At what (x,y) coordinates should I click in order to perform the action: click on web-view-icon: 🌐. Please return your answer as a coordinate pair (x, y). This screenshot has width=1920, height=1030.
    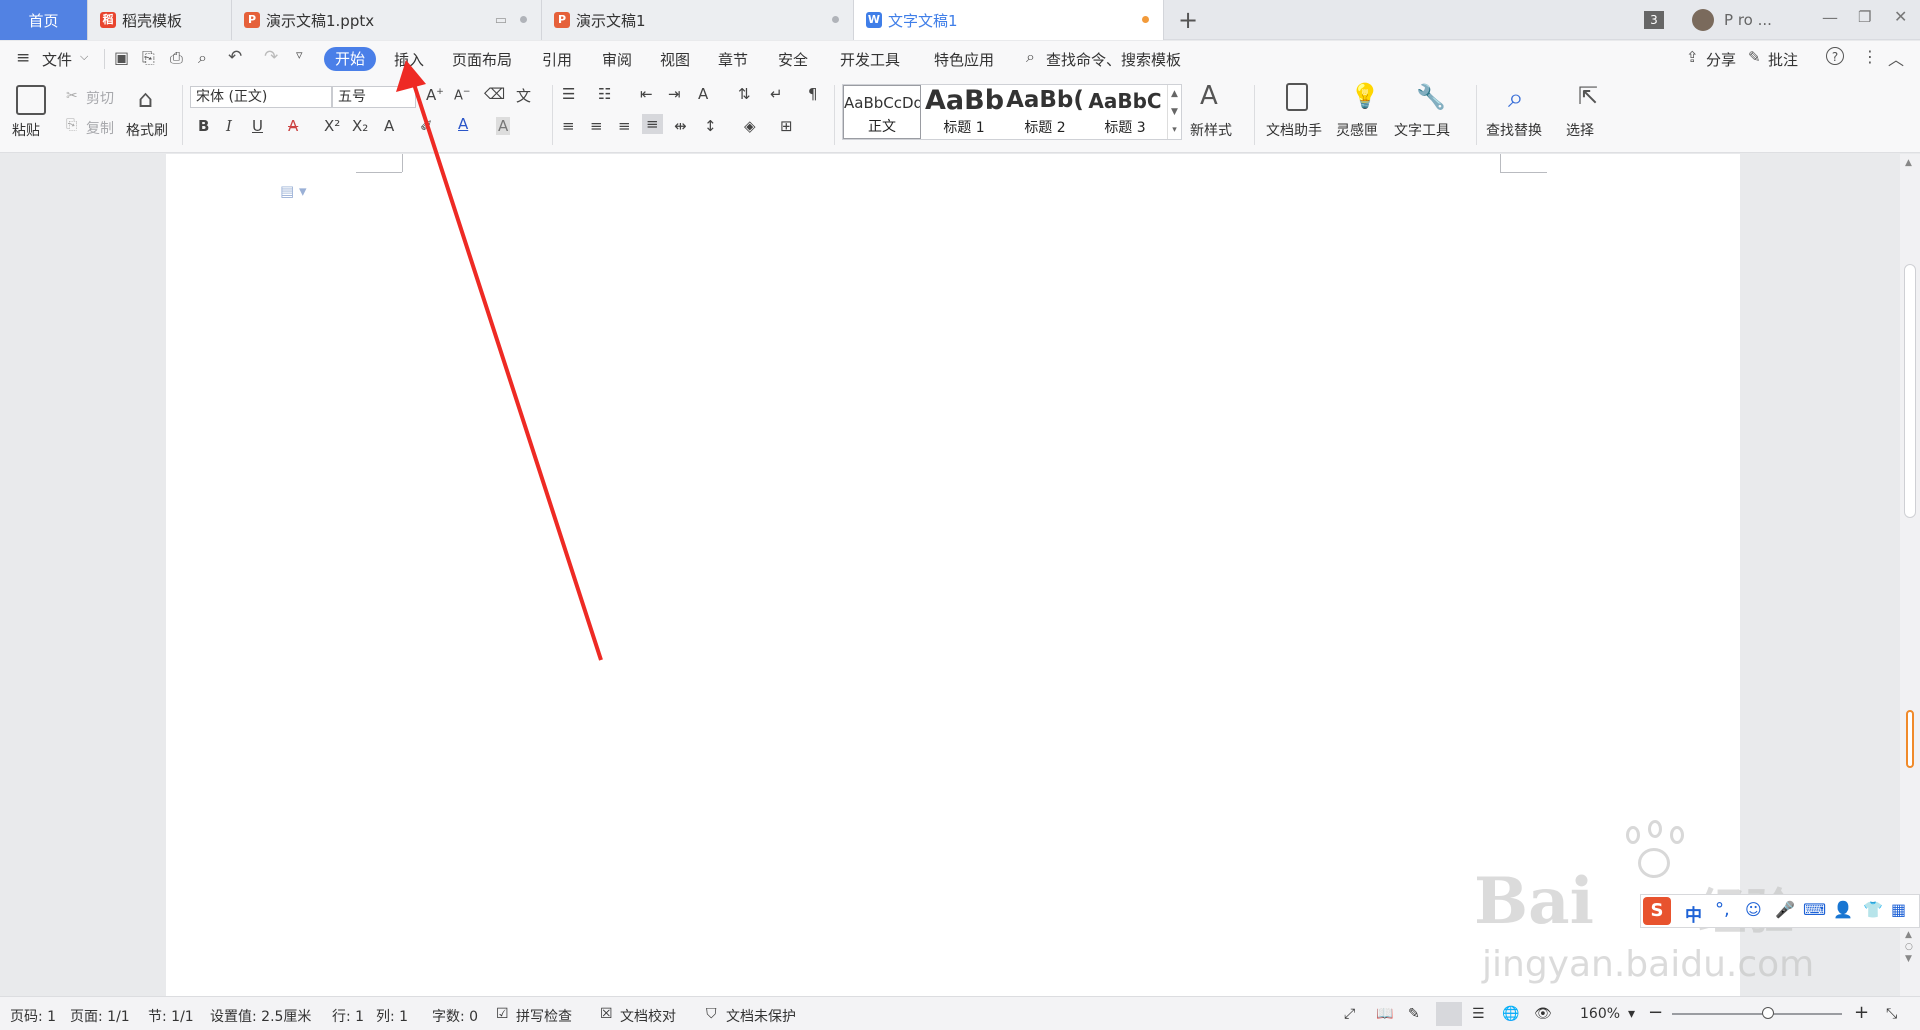
    Looking at the image, I should click on (1510, 1014).